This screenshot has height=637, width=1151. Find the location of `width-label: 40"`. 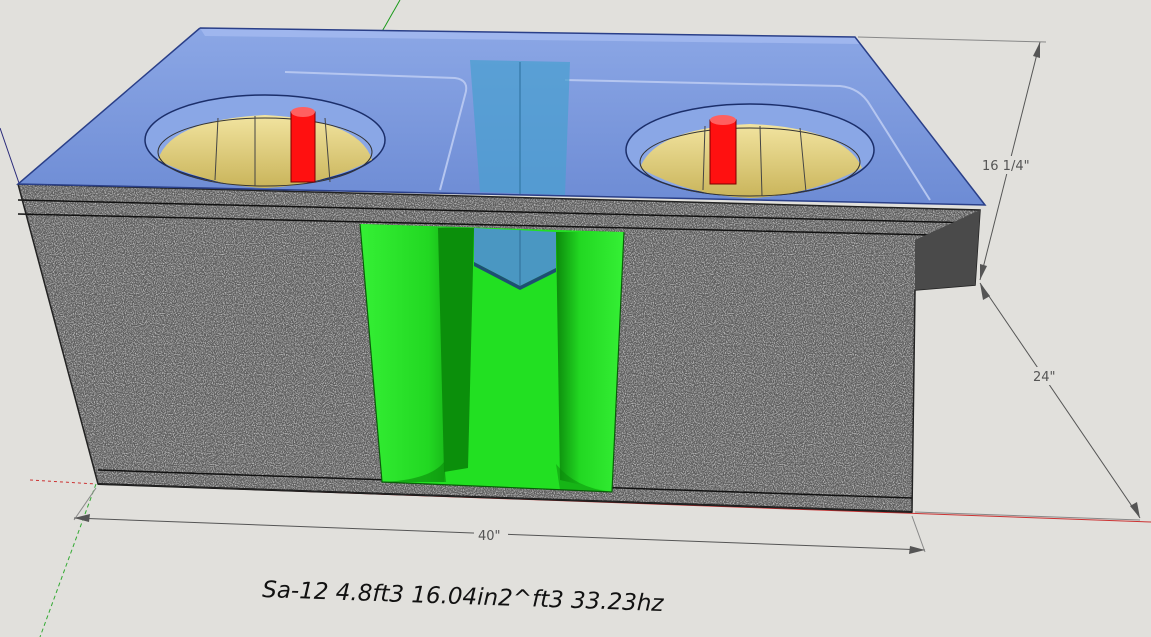

width-label: 40" is located at coordinates (489, 536).